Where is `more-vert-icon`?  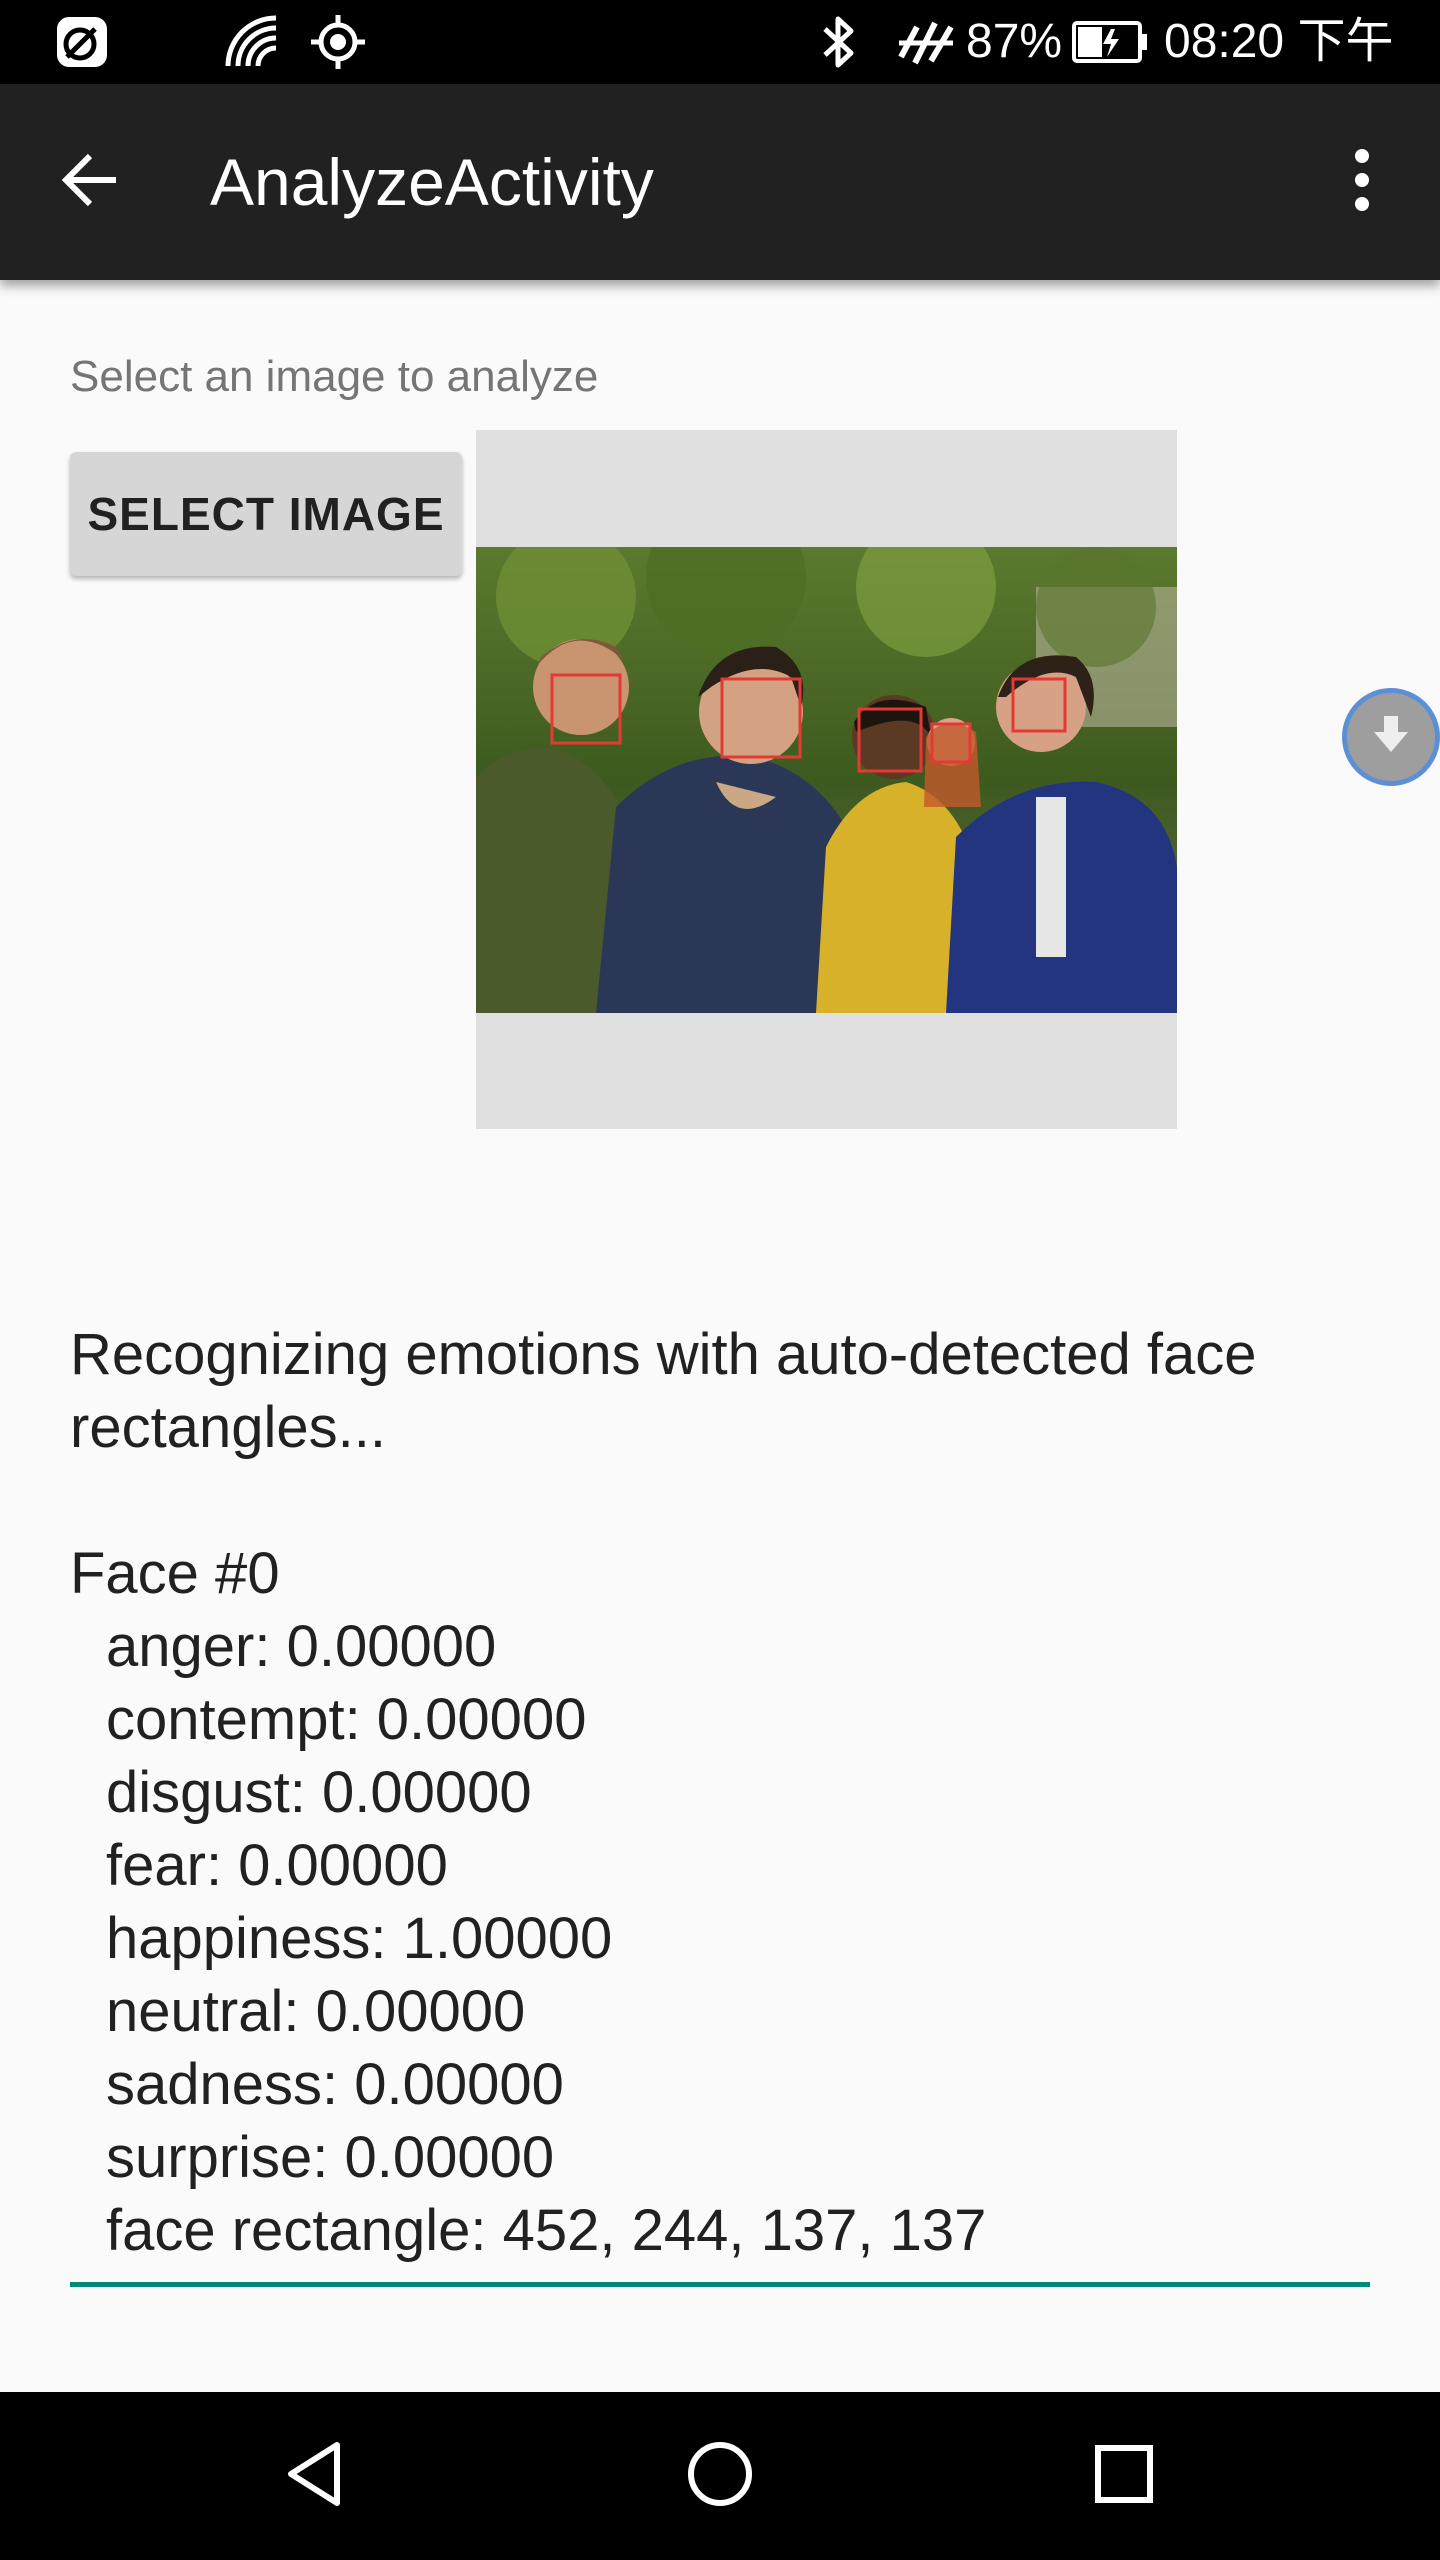
more-vert-icon is located at coordinates (1362, 182).